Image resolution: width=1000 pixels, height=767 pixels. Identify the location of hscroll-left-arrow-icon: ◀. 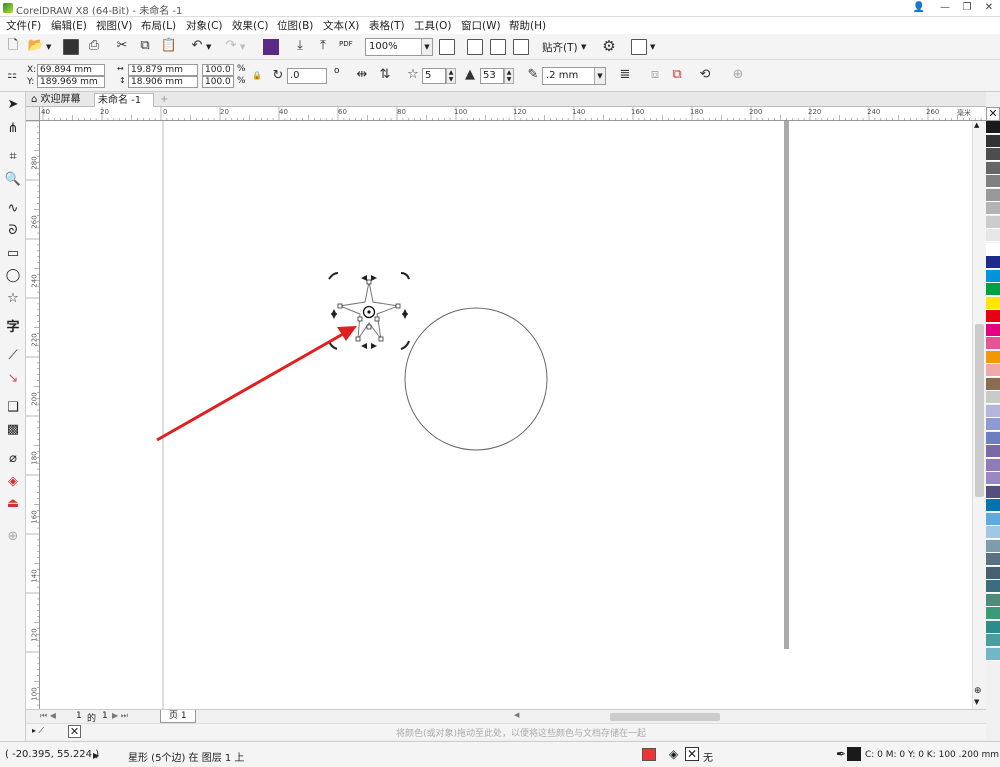
(516, 715).